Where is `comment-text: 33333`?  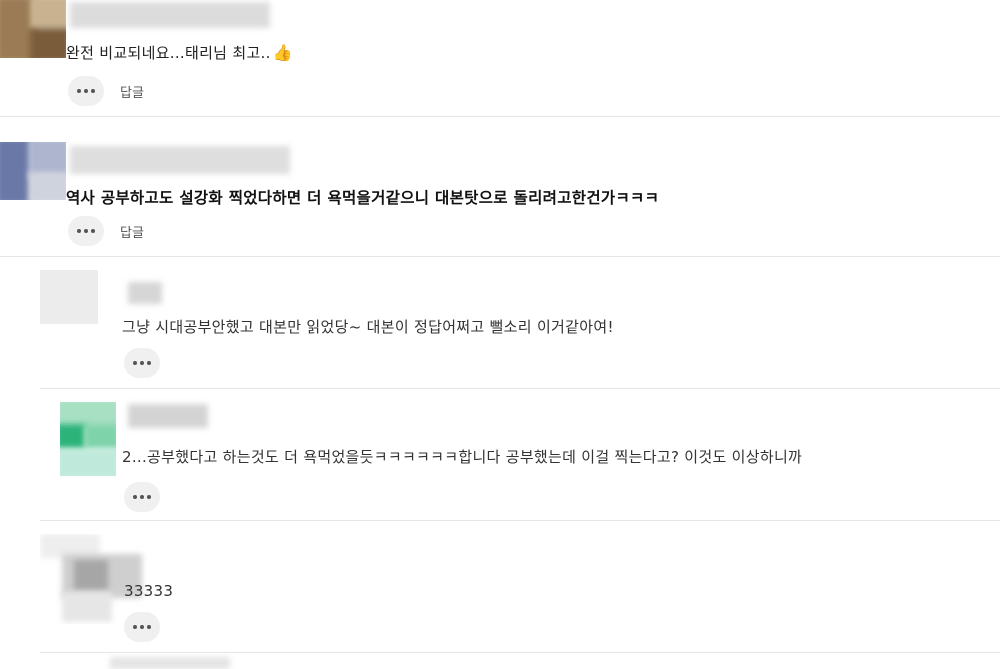
comment-text: 33333 is located at coordinates (149, 591).